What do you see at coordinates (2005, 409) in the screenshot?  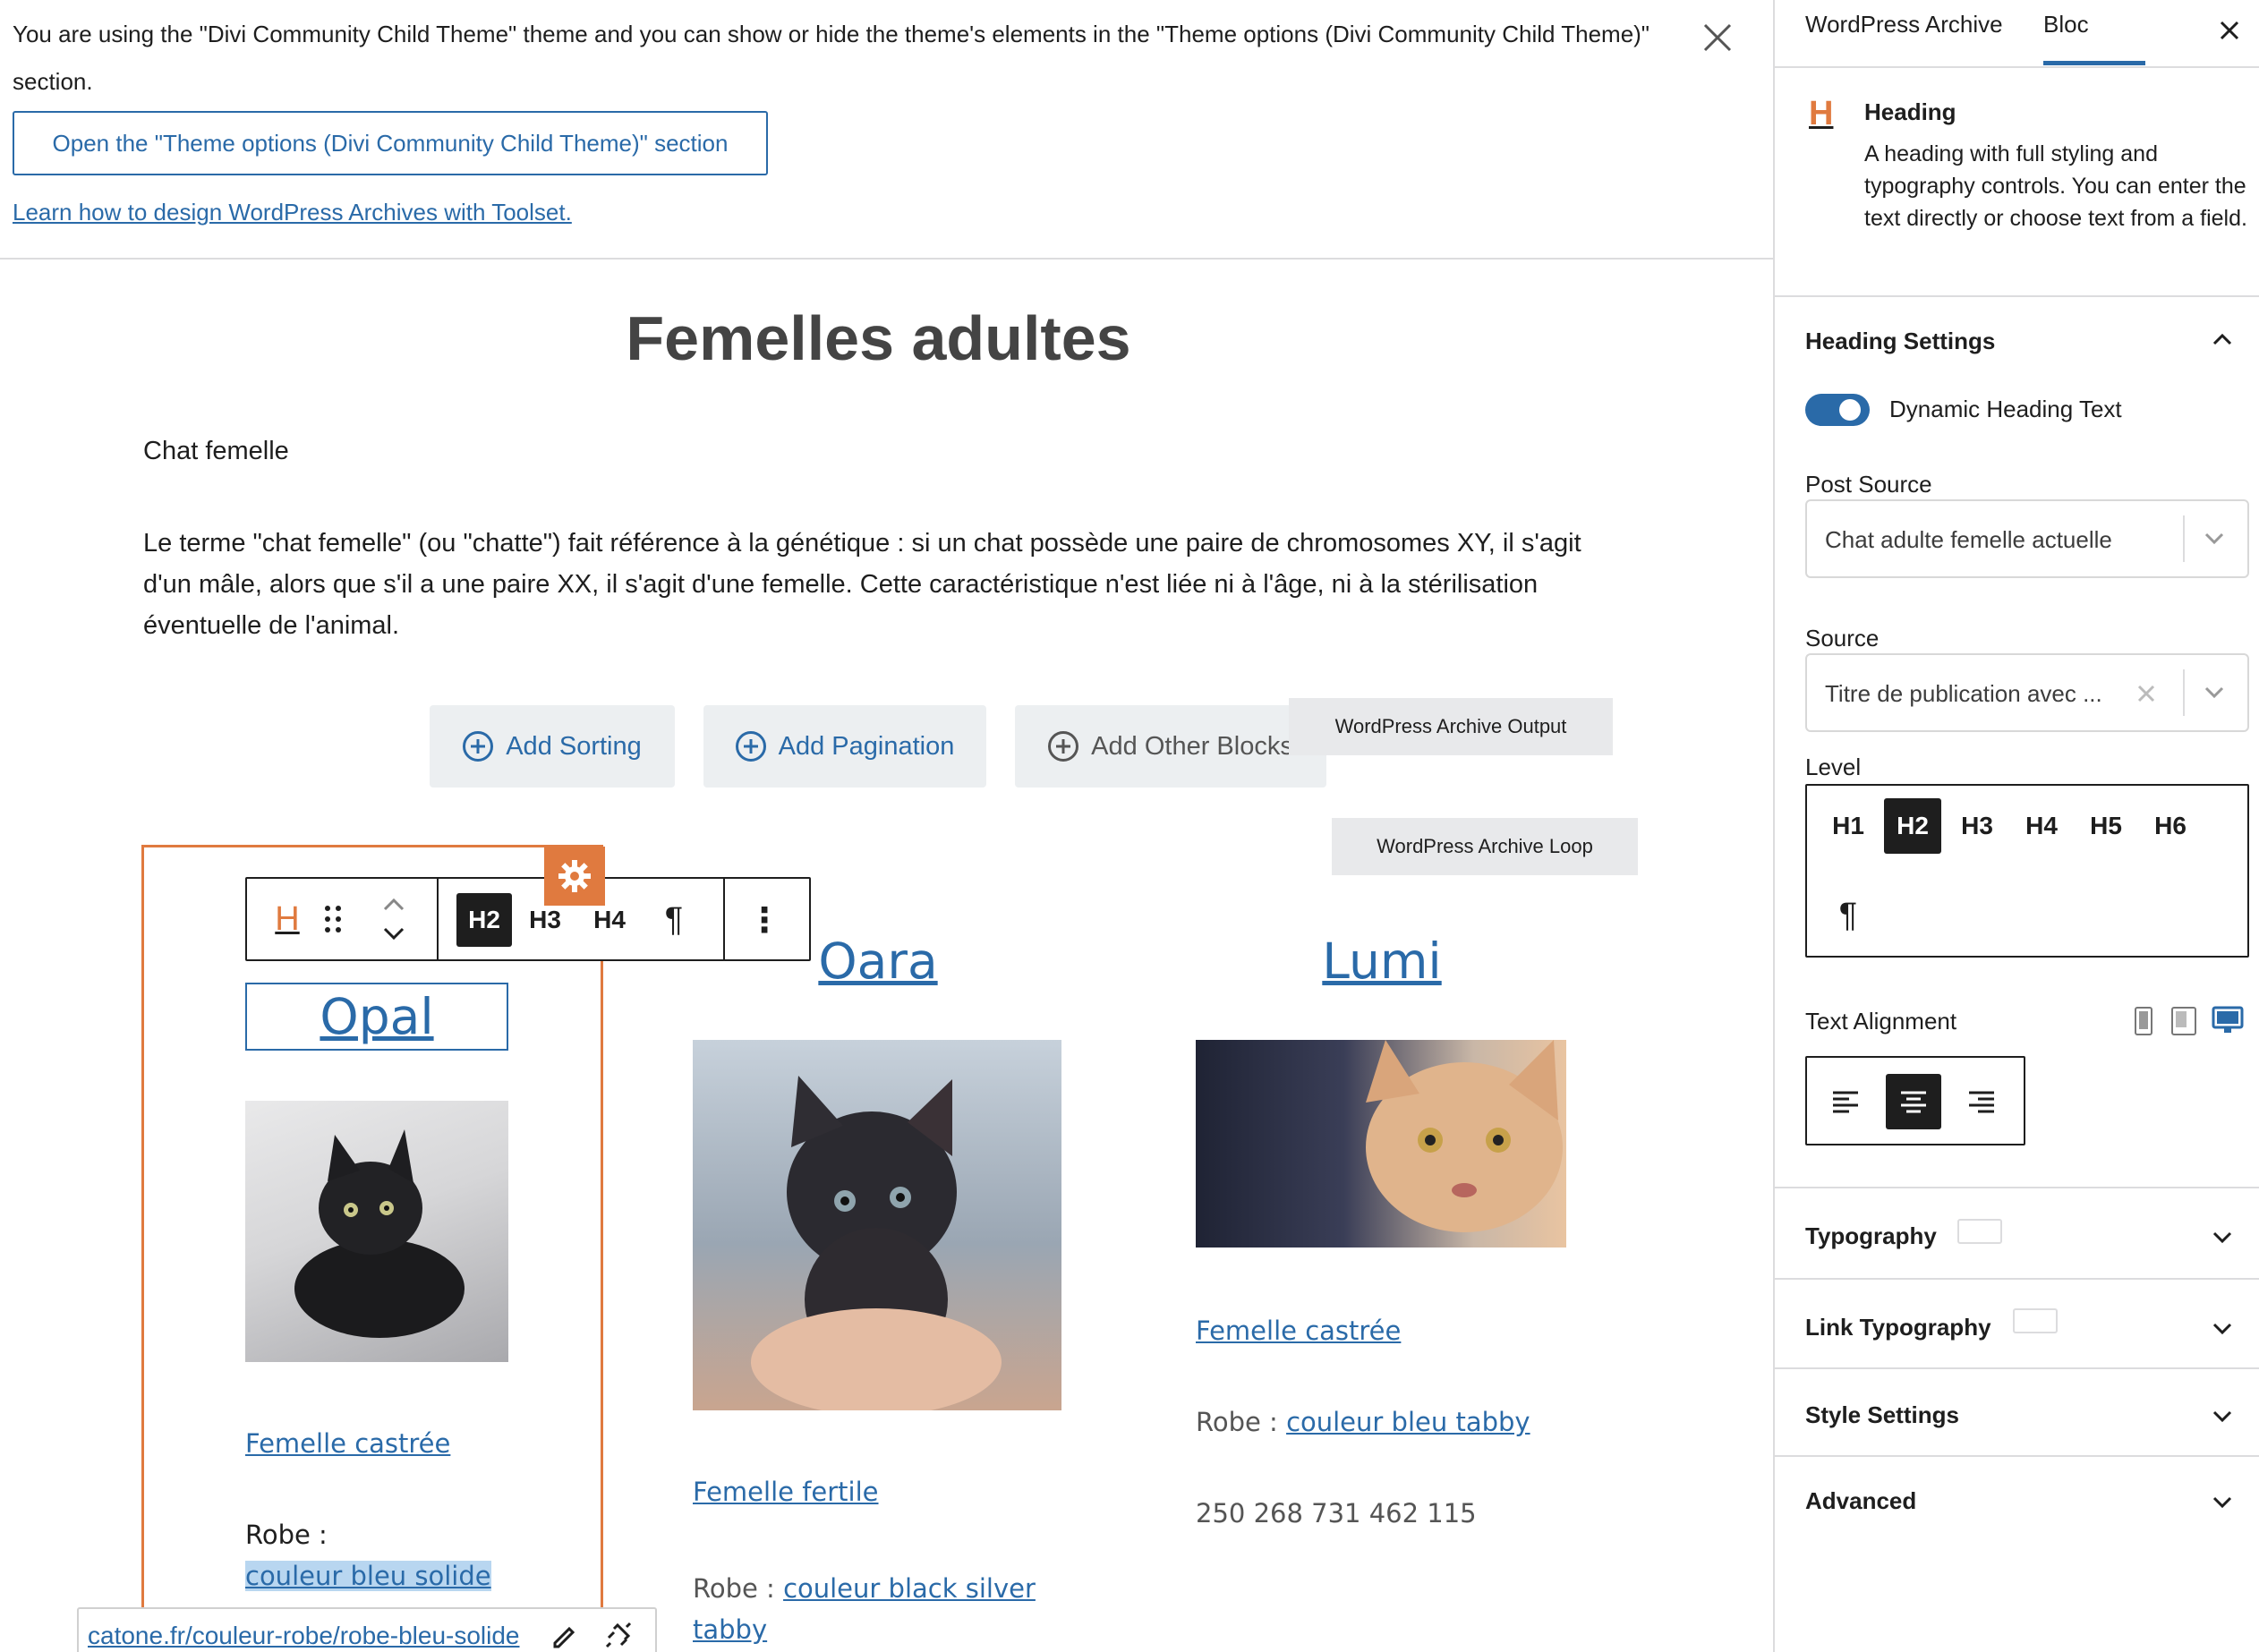 I see `toggle-label: Dynamic Heading Text` at bounding box center [2005, 409].